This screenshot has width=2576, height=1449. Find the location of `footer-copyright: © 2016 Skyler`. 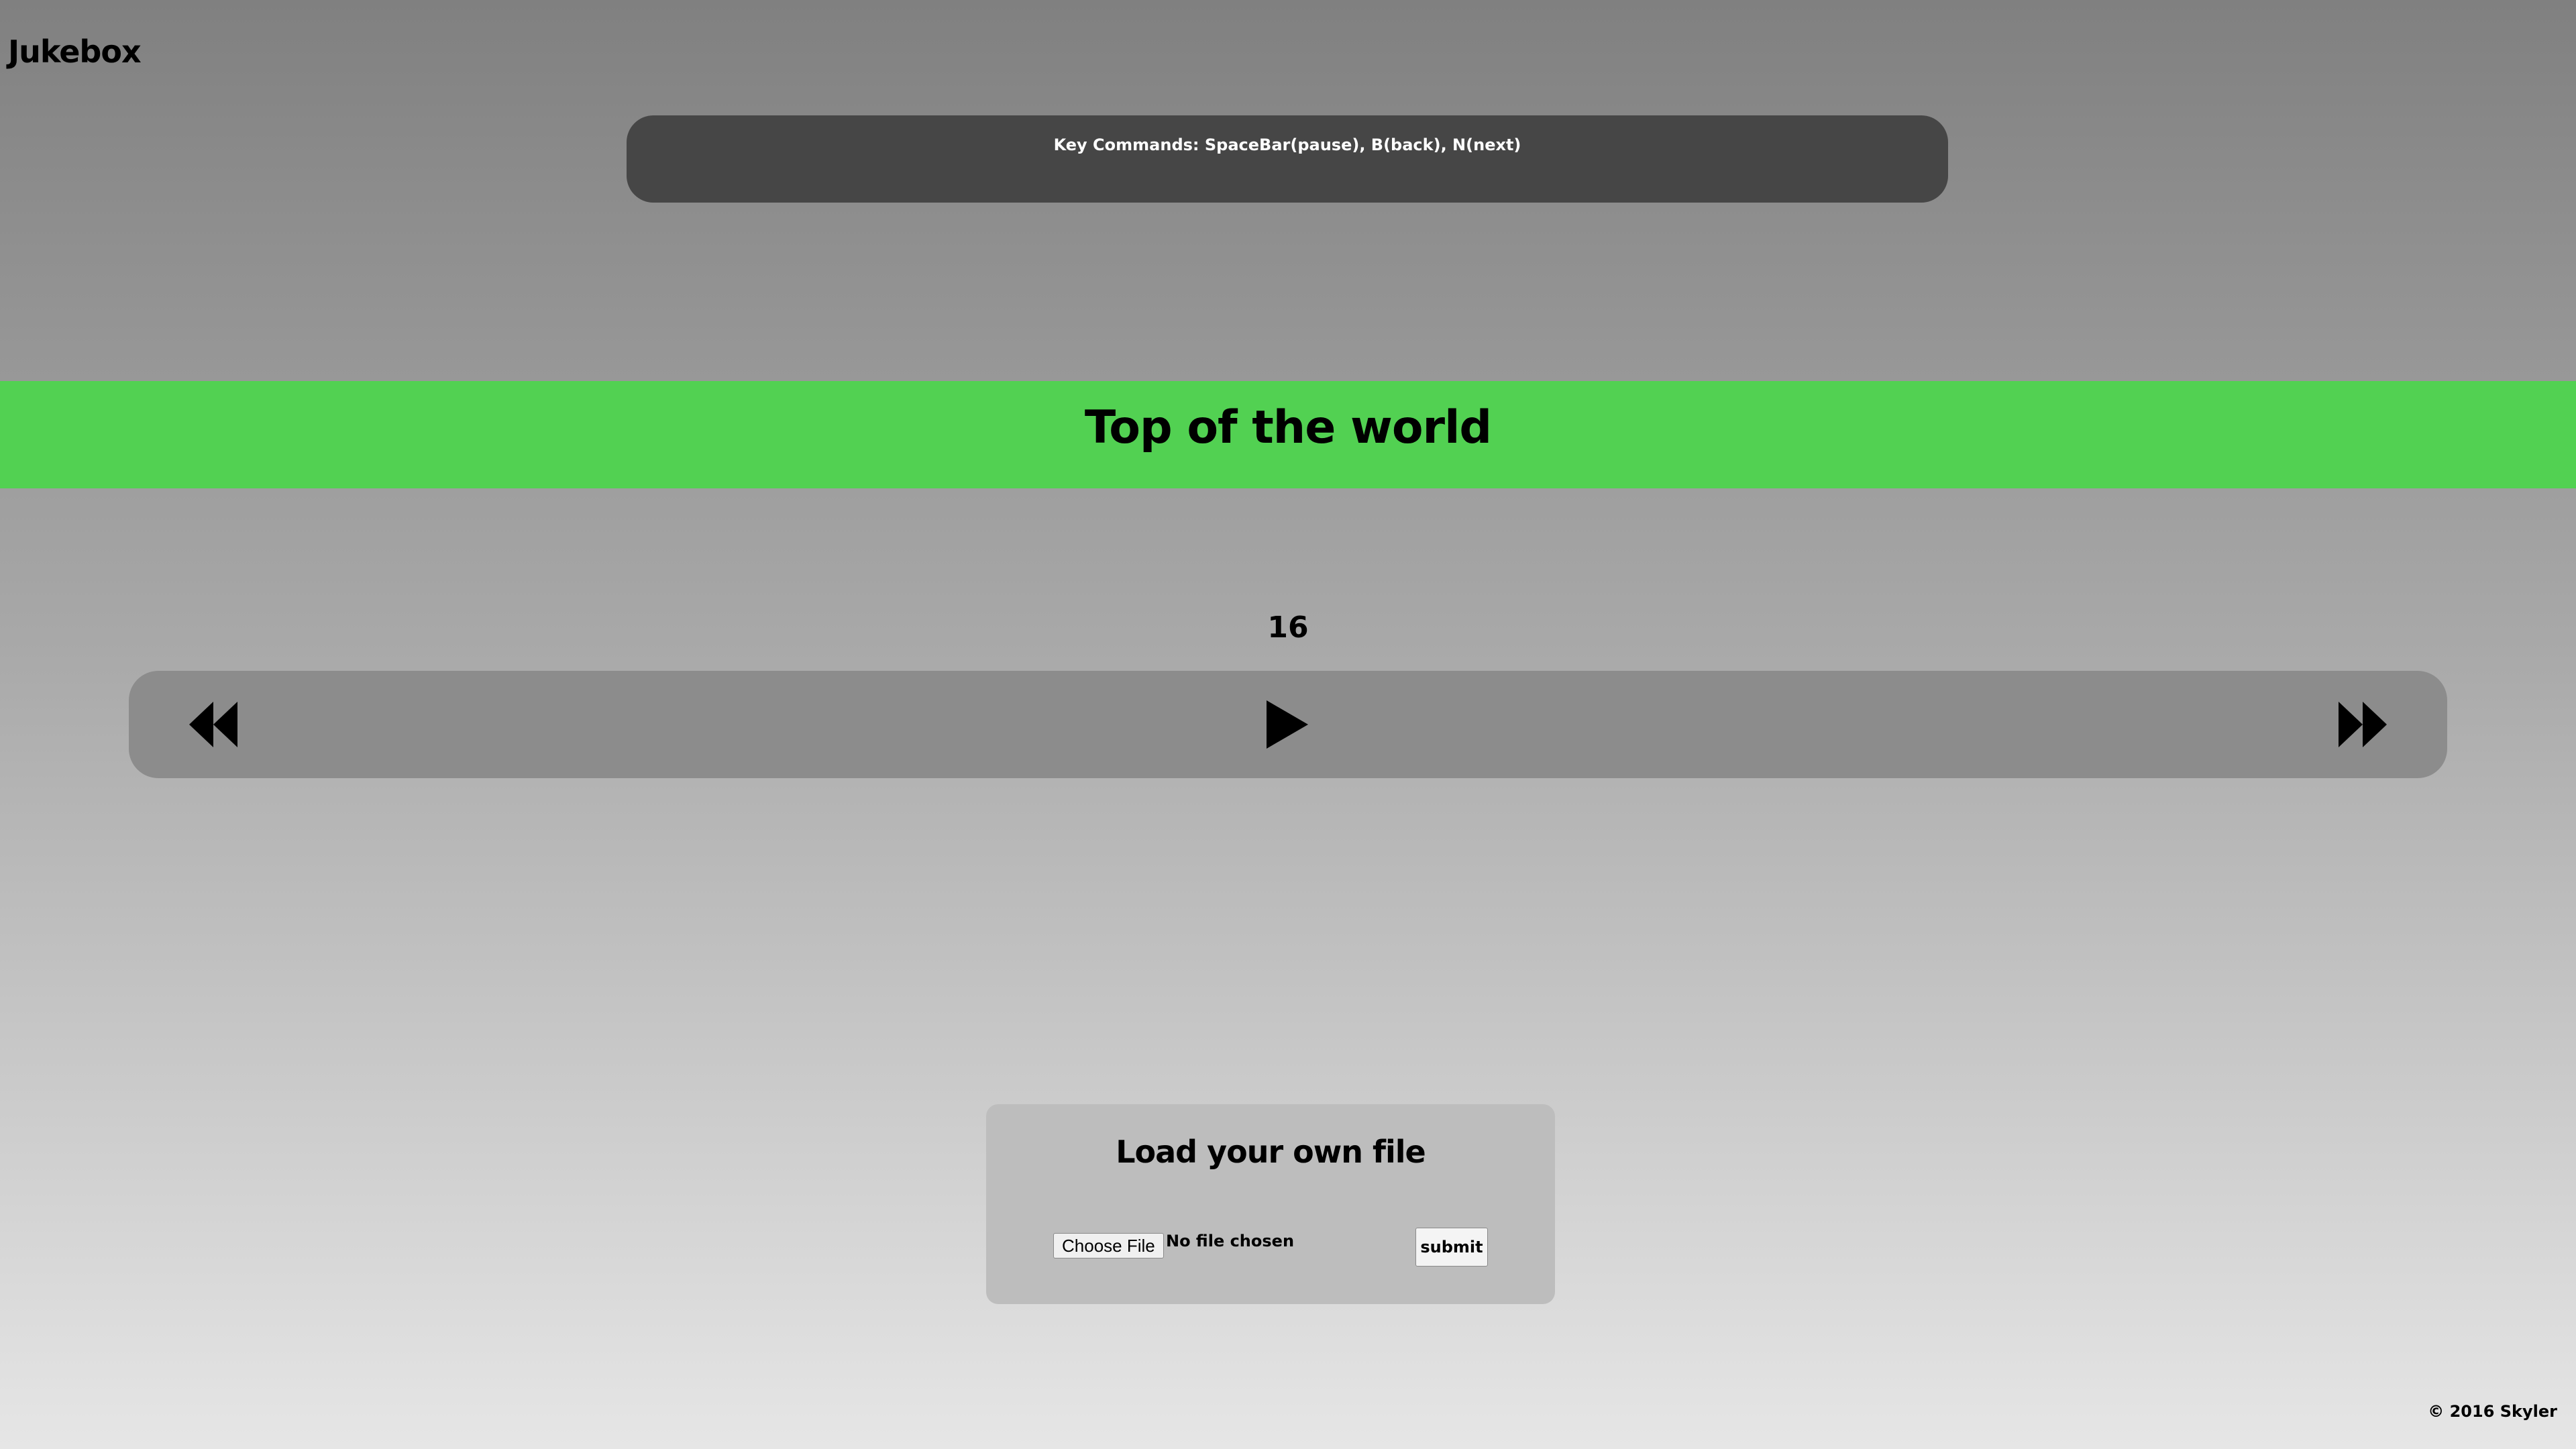

footer-copyright: © 2016 Skyler is located at coordinates (2492, 1411).